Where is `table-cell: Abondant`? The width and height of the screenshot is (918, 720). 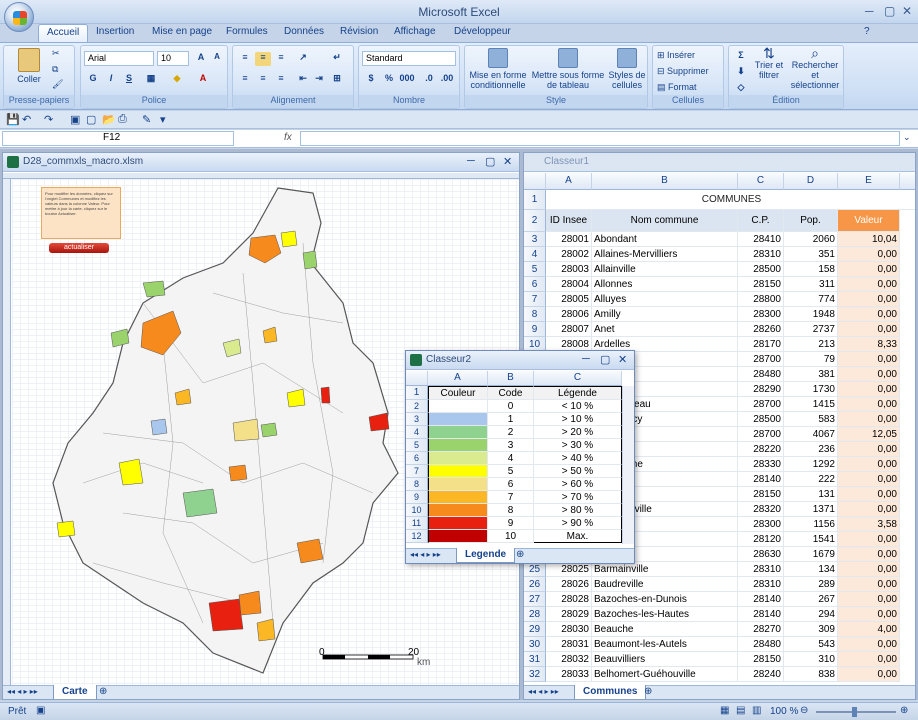 table-cell: Abondant is located at coordinates (665, 239).